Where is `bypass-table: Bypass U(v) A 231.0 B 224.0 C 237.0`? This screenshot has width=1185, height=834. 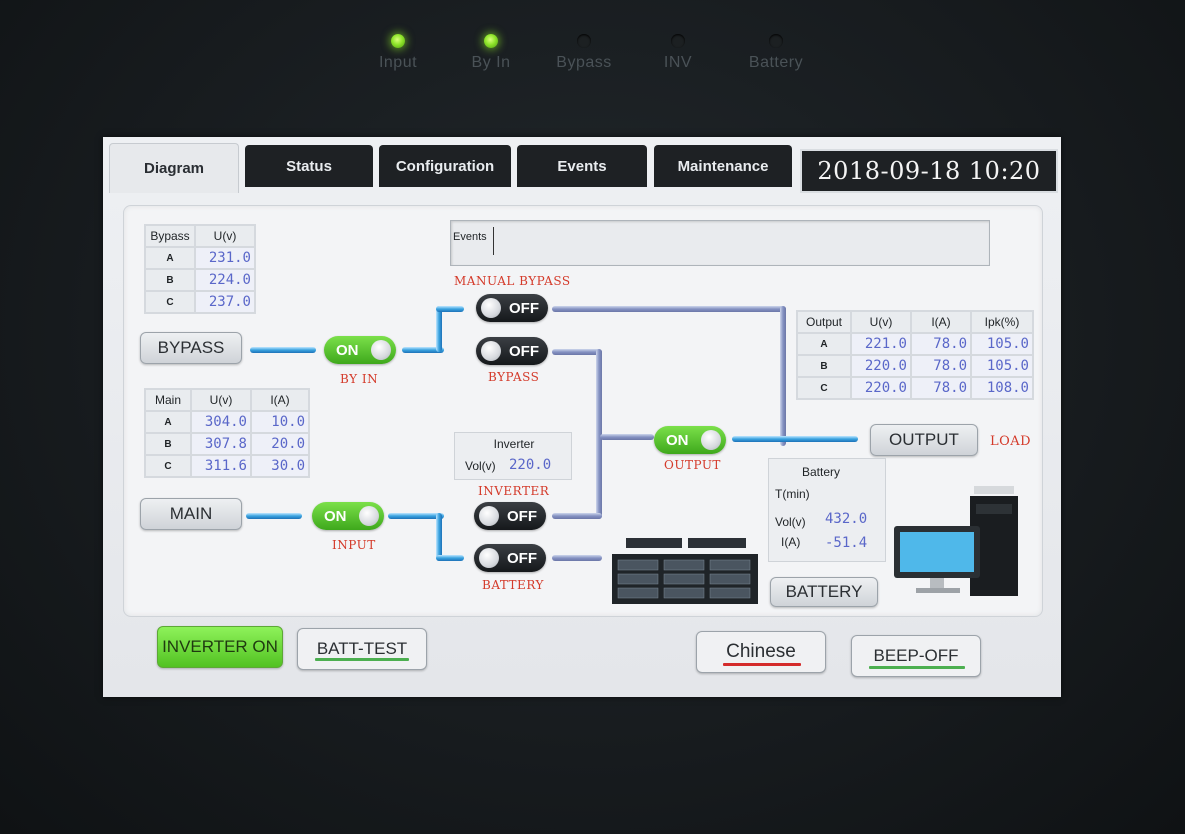 bypass-table: Bypass U(v) A 231.0 B 224.0 C 237.0 is located at coordinates (200, 269).